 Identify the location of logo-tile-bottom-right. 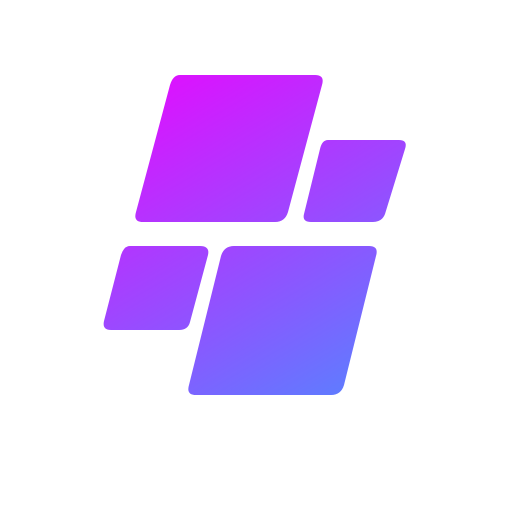
(282, 320).